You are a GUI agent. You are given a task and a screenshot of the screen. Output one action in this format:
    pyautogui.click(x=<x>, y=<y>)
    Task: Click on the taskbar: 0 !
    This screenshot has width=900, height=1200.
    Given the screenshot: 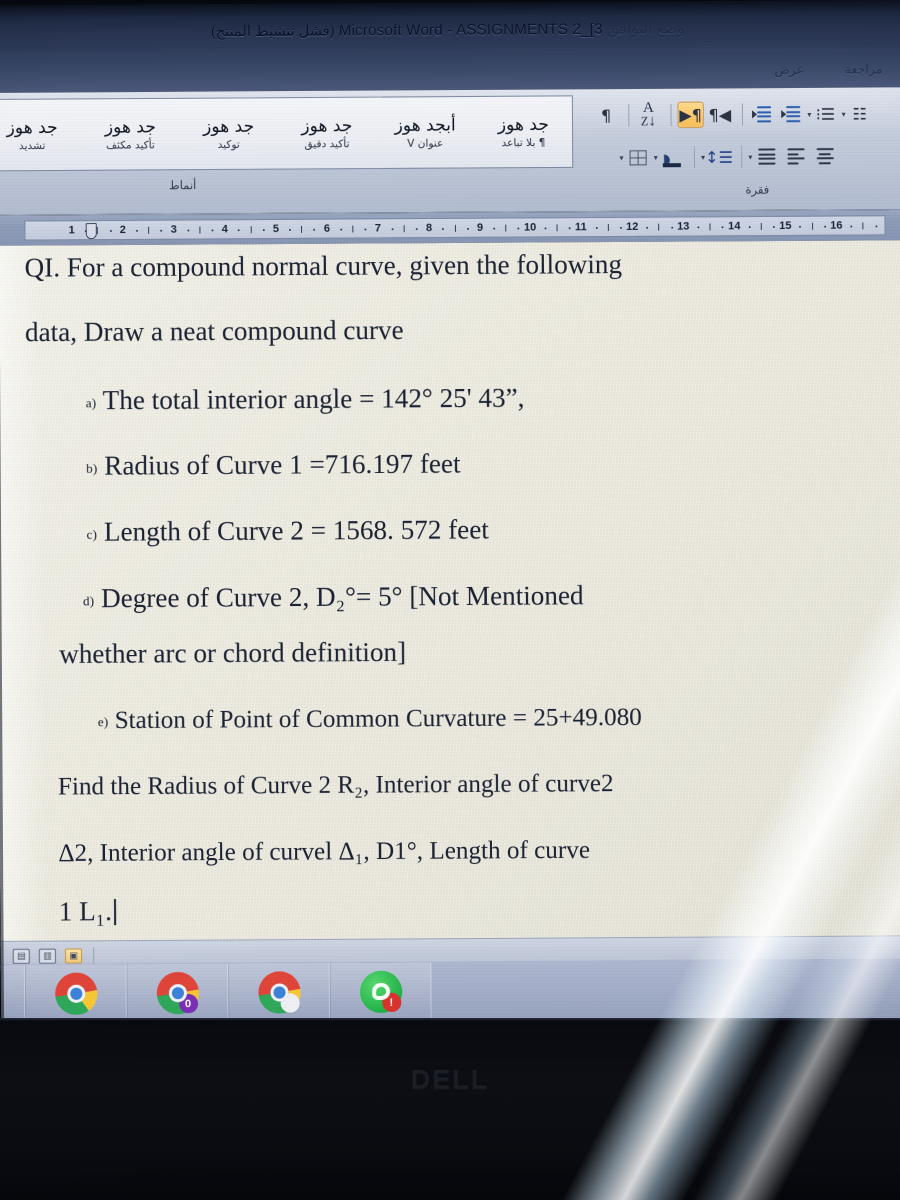 What is the action you would take?
    pyautogui.click(x=450, y=991)
    